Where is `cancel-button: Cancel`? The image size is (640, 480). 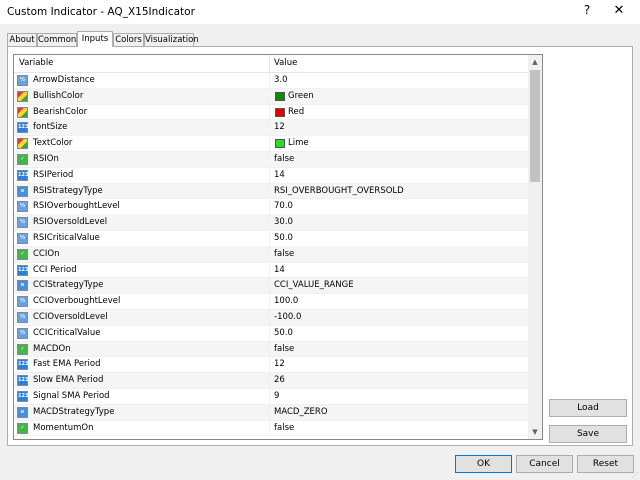
cancel-button: Cancel is located at coordinates (544, 464).